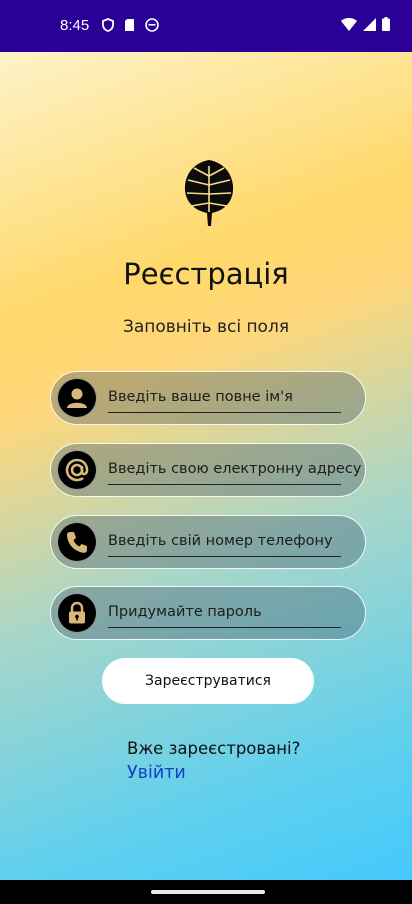 The width and height of the screenshot is (412, 904). I want to click on full-name-field: Введіть ваше повне ім'я, so click(208, 398).